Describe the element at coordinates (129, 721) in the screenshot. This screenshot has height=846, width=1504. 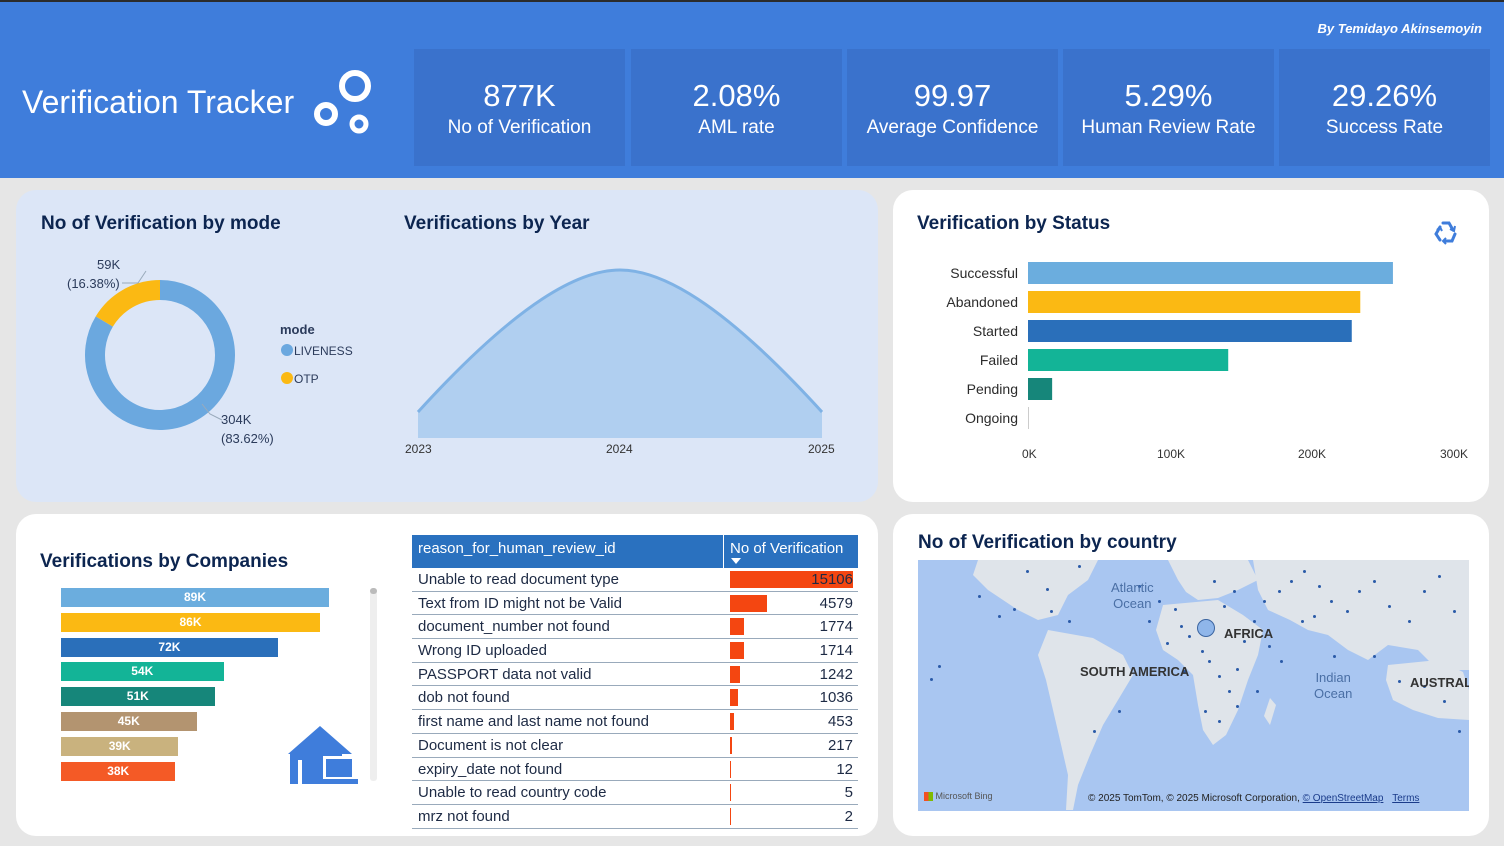
I see `company-bar: 45K` at that location.